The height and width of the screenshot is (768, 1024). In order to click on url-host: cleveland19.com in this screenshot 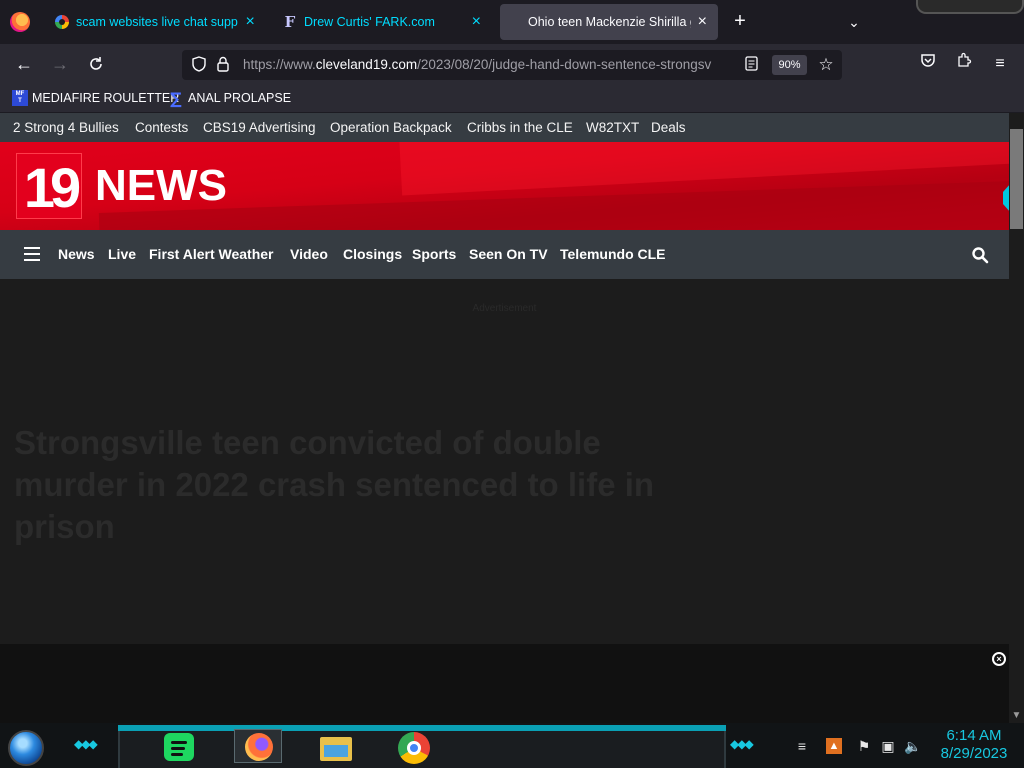, I will do `click(366, 64)`.